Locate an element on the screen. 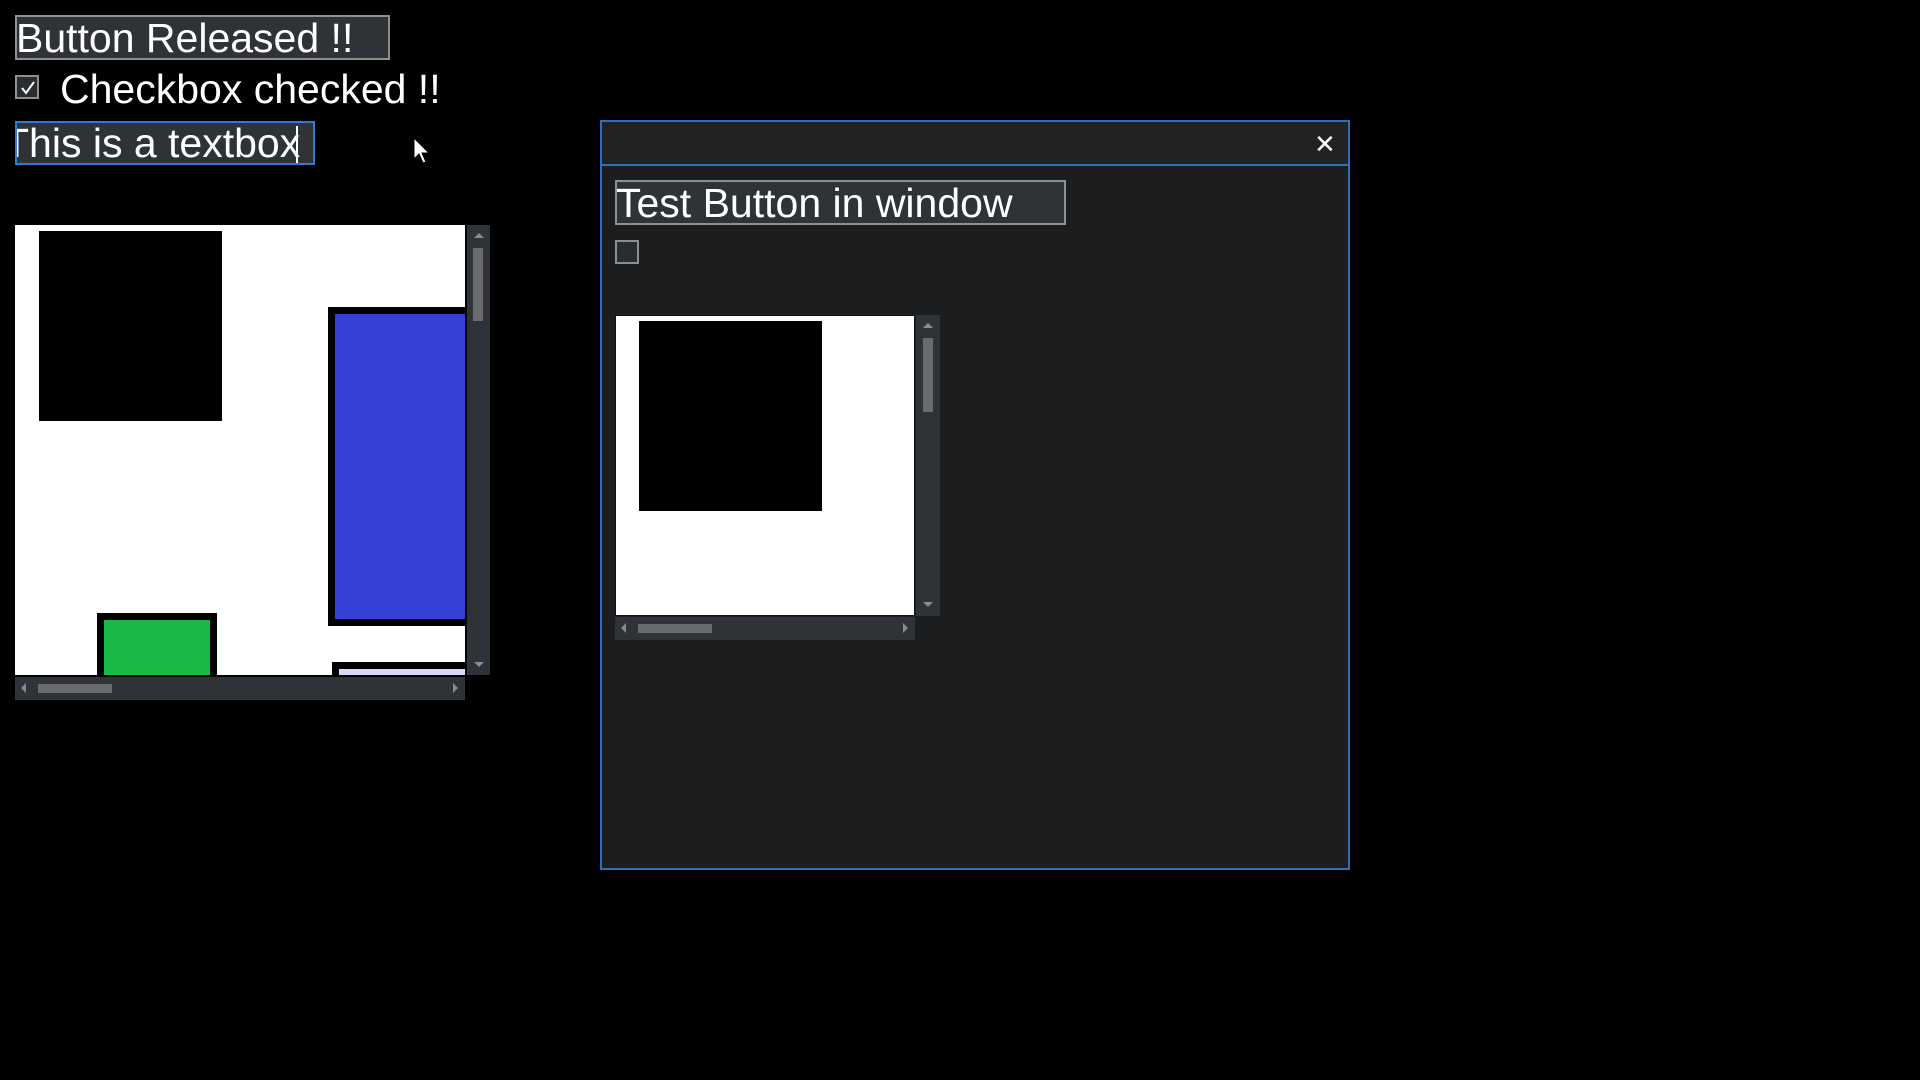 The image size is (1920, 1080). canvas-vertical-scrollbar is located at coordinates (478, 450).